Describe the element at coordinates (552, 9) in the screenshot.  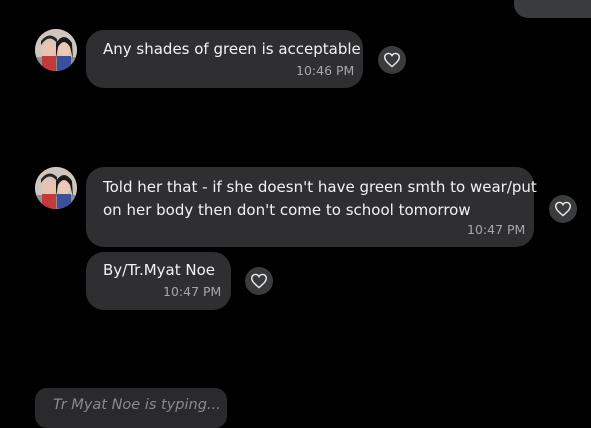
I see `outgoing-message-bubble` at that location.